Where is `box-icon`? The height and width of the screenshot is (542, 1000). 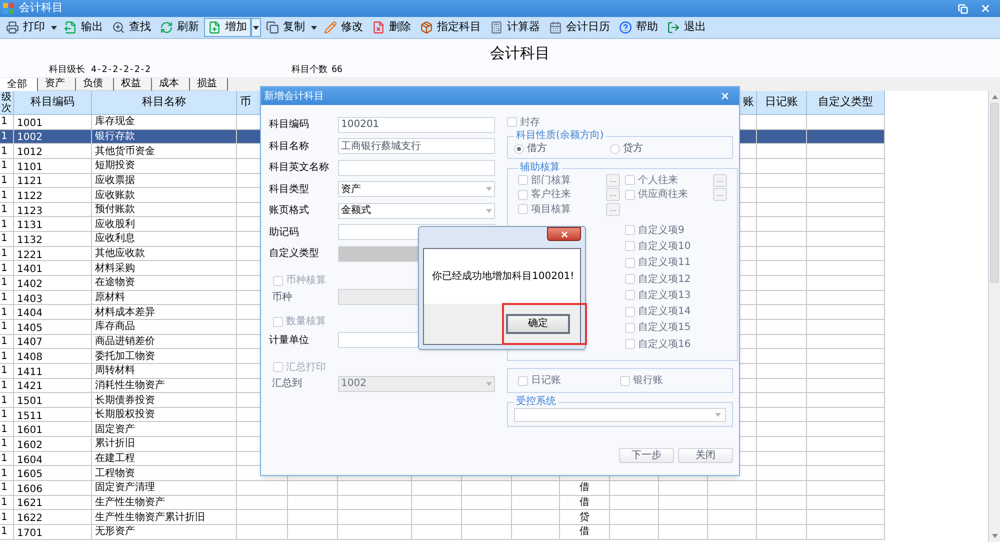
box-icon is located at coordinates (426, 27).